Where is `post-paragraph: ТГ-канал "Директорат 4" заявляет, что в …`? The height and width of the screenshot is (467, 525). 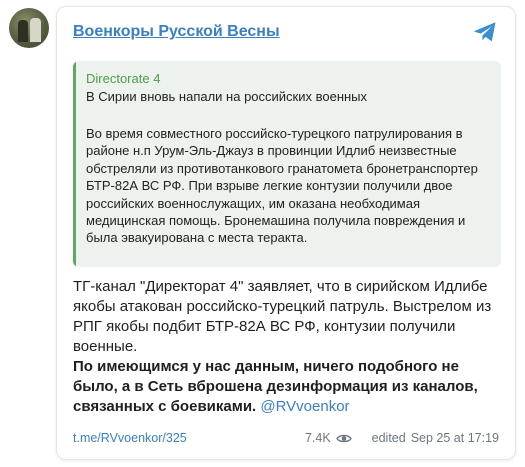 post-paragraph: ТГ-канал "Директорат 4" заявляет, что в … is located at coordinates (282, 316).